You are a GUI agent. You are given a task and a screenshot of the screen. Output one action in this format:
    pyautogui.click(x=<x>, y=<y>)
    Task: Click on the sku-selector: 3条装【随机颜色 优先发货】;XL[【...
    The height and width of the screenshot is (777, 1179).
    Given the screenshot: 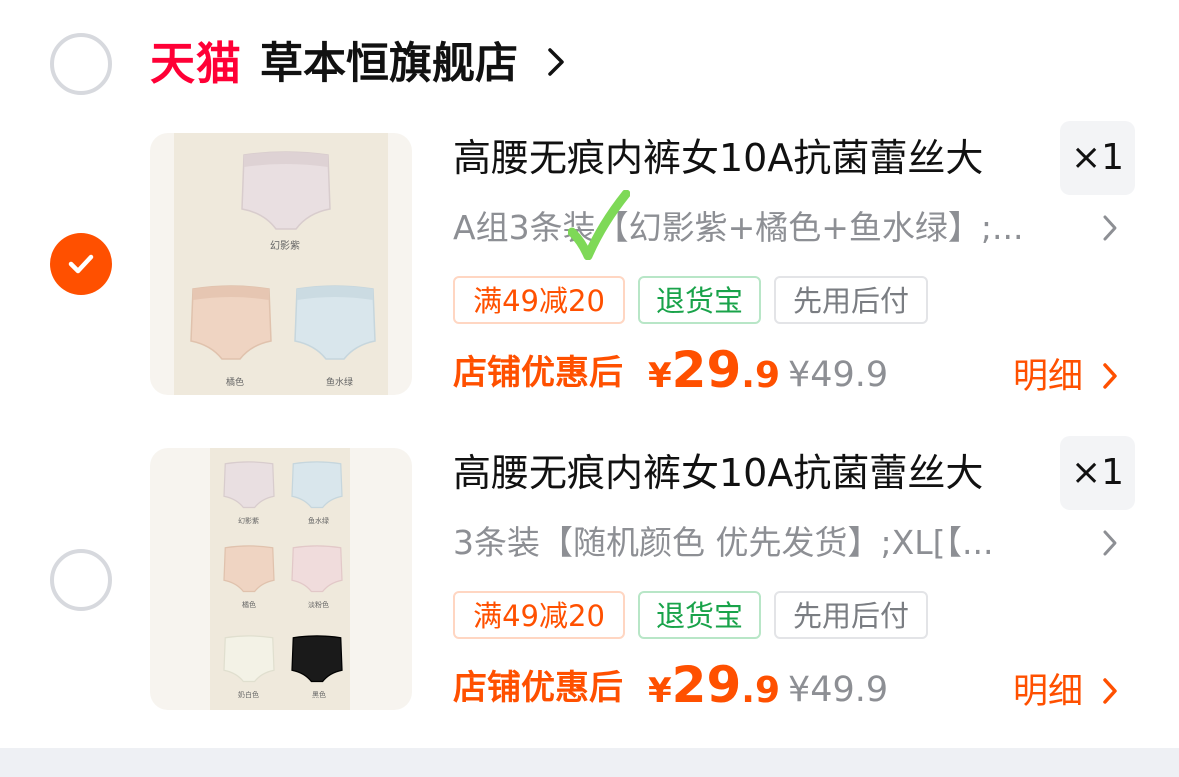 What is the action you would take?
    pyautogui.click(x=768, y=543)
    